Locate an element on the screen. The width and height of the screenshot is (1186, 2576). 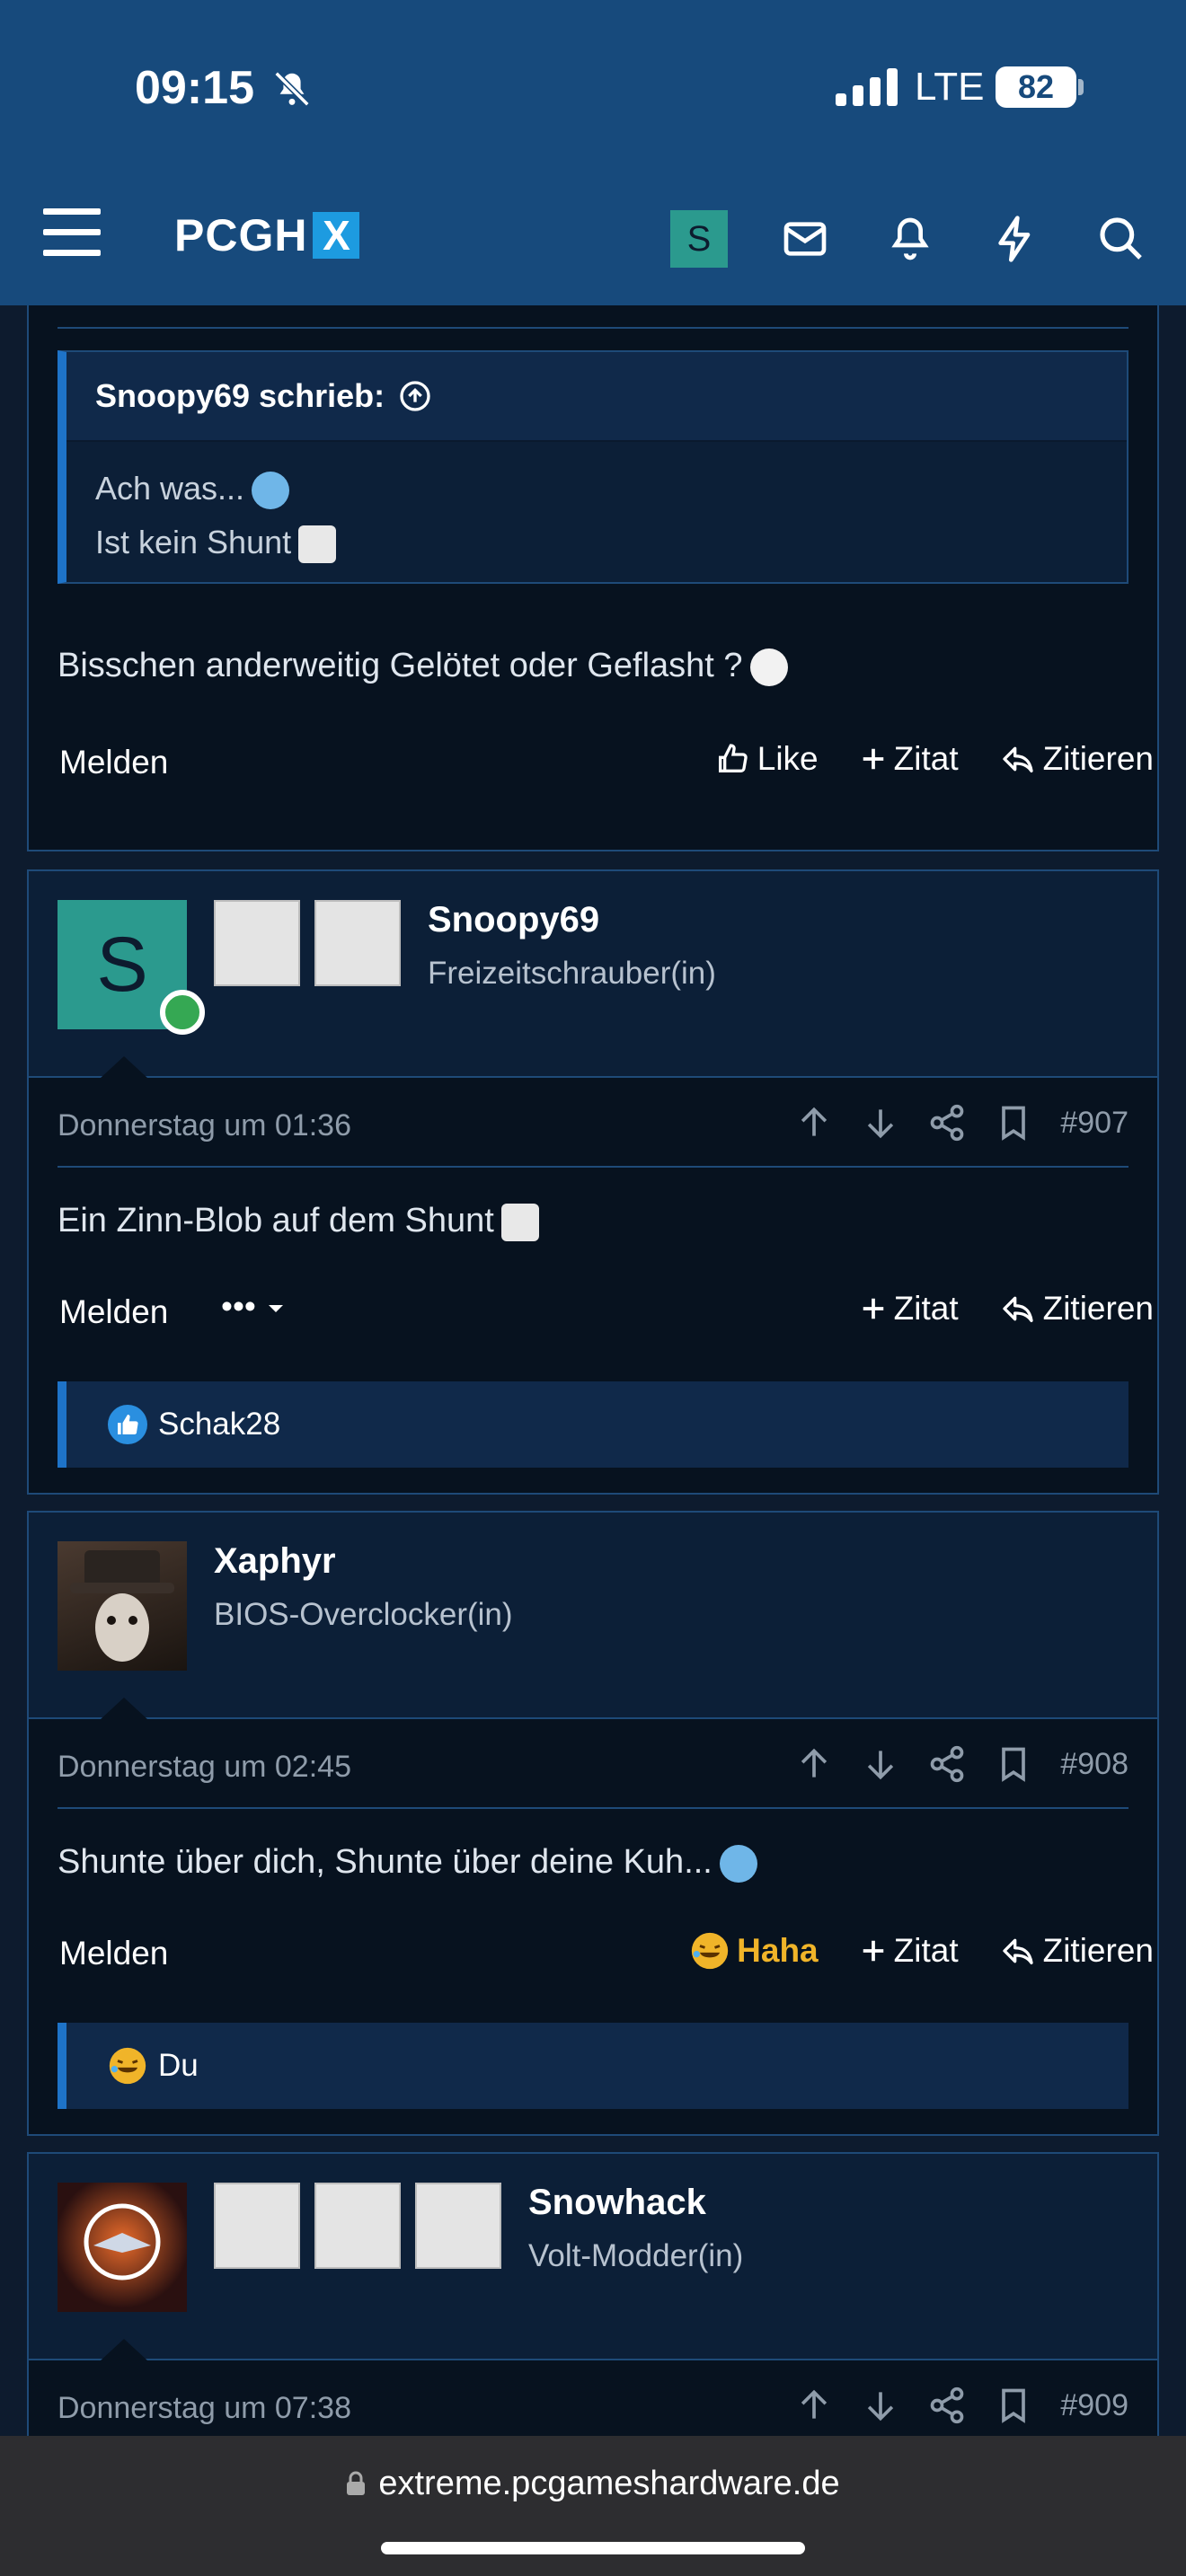
post-meta: Donnerstag um 02:45 #908 is located at coordinates (593, 1764).